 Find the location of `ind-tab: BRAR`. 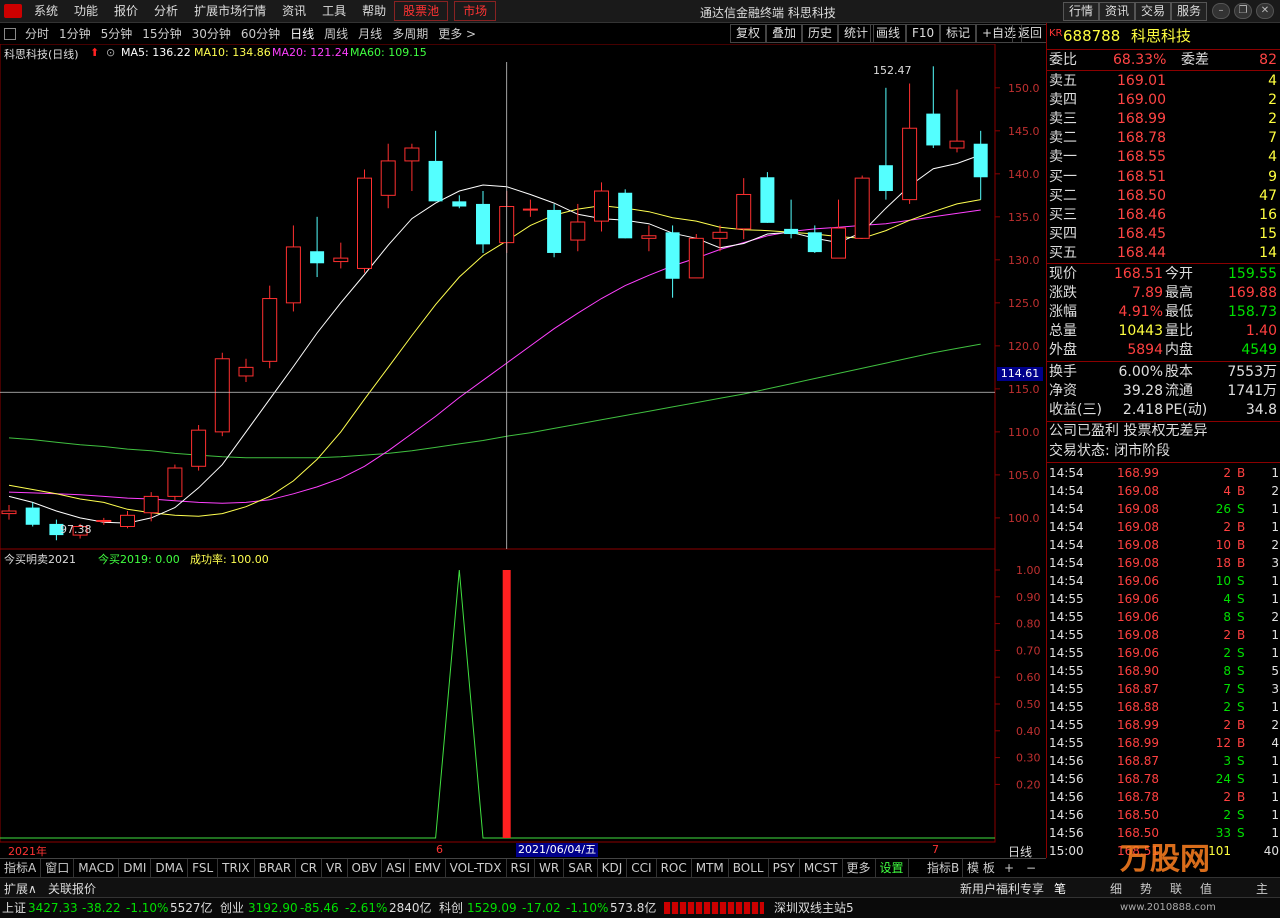

ind-tab: BRAR is located at coordinates (276, 868).